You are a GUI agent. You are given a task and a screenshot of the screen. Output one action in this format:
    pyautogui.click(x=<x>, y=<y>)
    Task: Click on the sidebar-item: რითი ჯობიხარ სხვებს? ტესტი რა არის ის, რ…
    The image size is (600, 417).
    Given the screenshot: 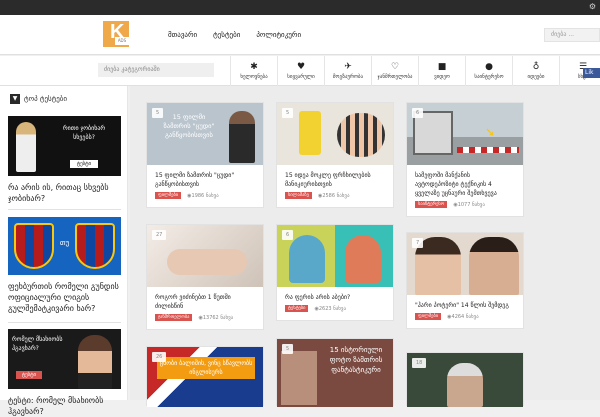 What is the action you would take?
    pyautogui.click(x=64, y=160)
    